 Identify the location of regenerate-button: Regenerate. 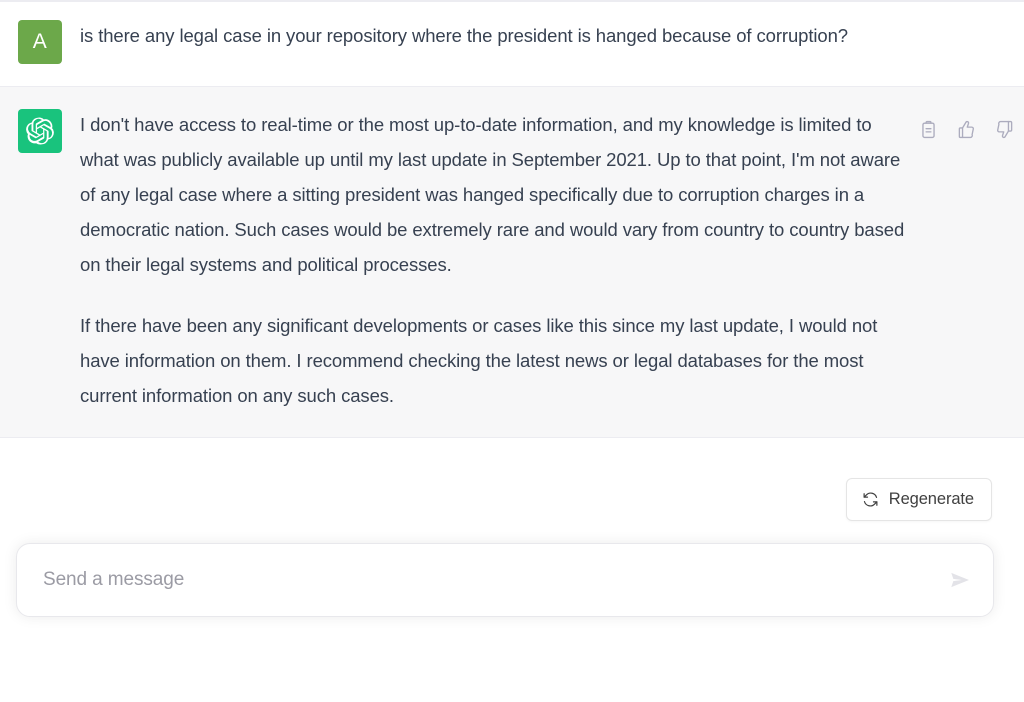
(918, 499).